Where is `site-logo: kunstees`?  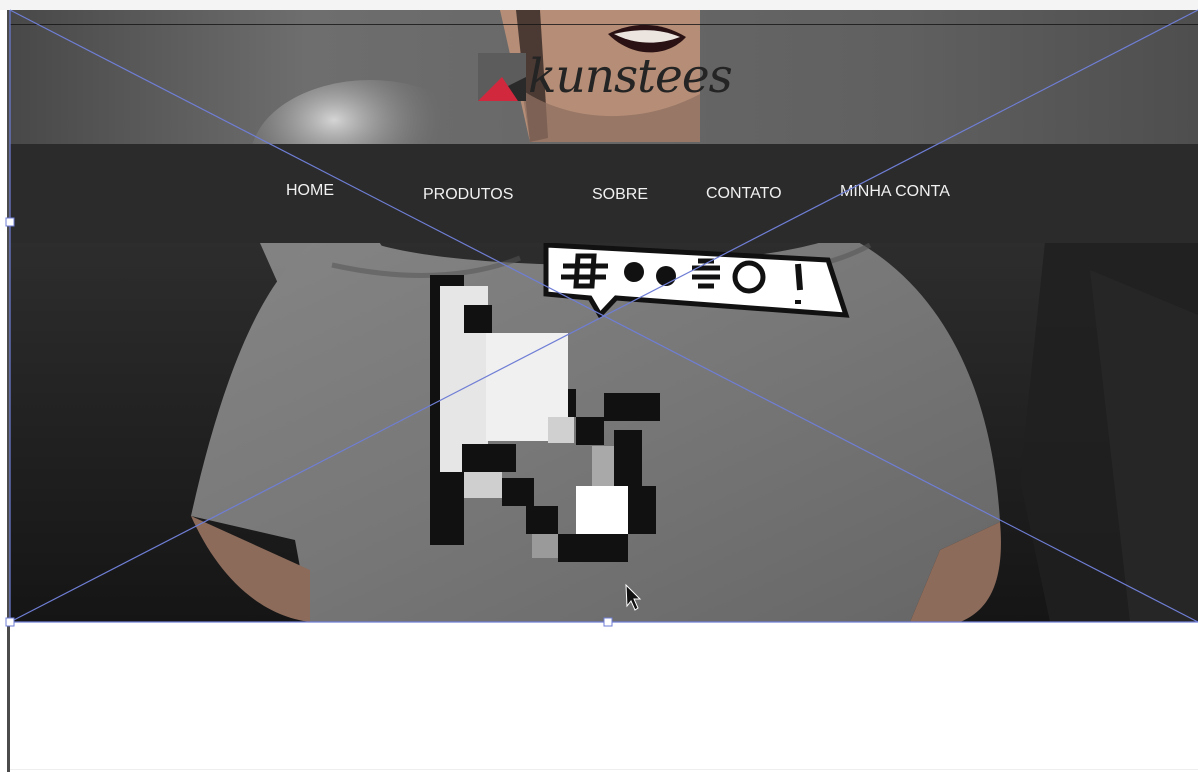
site-logo: kunstees is located at coordinates (605, 76).